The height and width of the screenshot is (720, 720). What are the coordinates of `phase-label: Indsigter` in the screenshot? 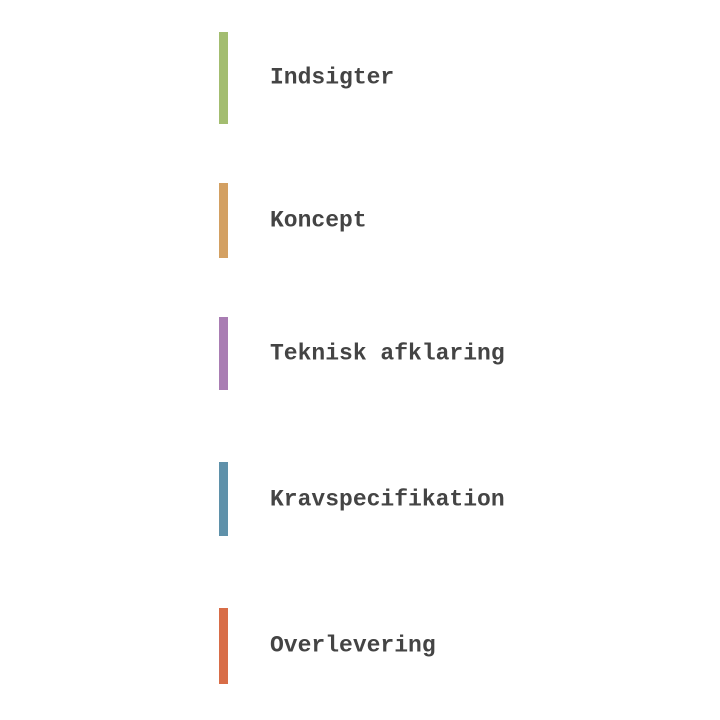 It's located at (332, 77).